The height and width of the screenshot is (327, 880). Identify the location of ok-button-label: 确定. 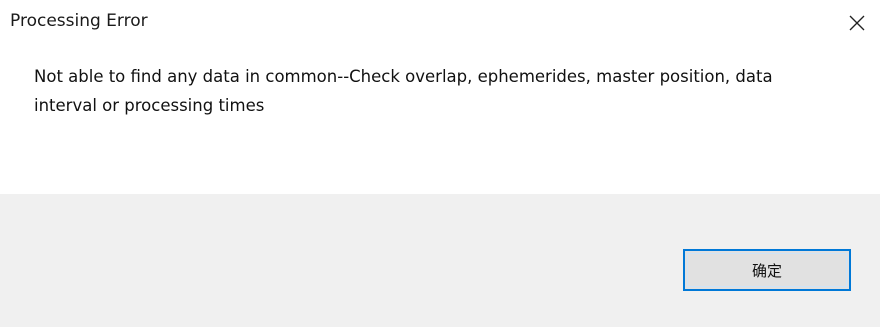
(766, 270).